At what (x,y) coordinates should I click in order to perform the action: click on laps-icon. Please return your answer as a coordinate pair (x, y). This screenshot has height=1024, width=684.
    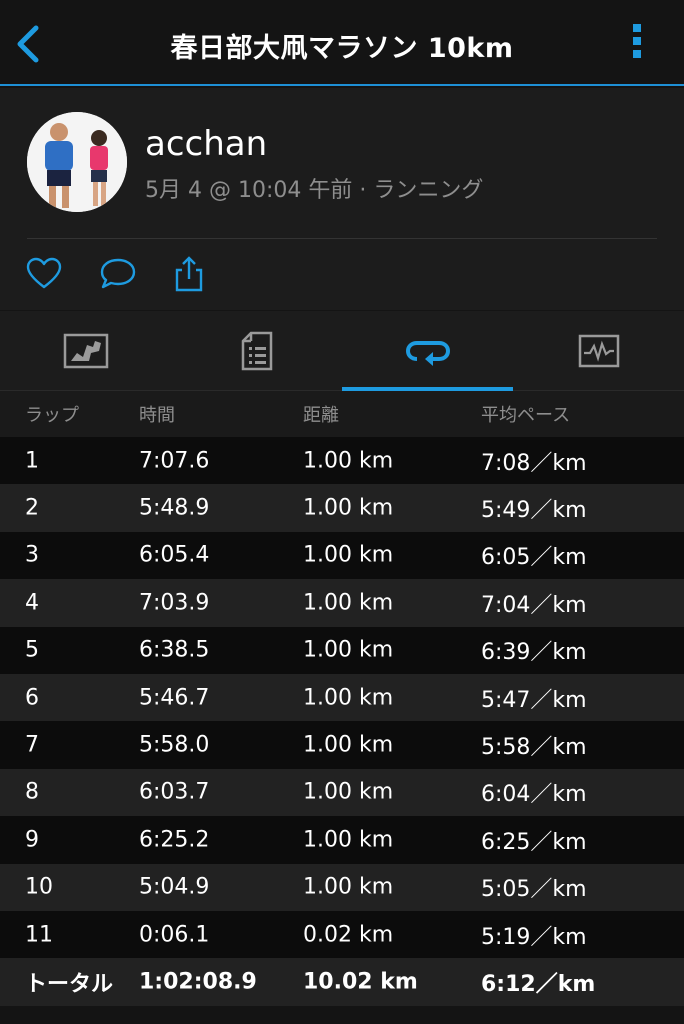
    Looking at the image, I should click on (427, 353).